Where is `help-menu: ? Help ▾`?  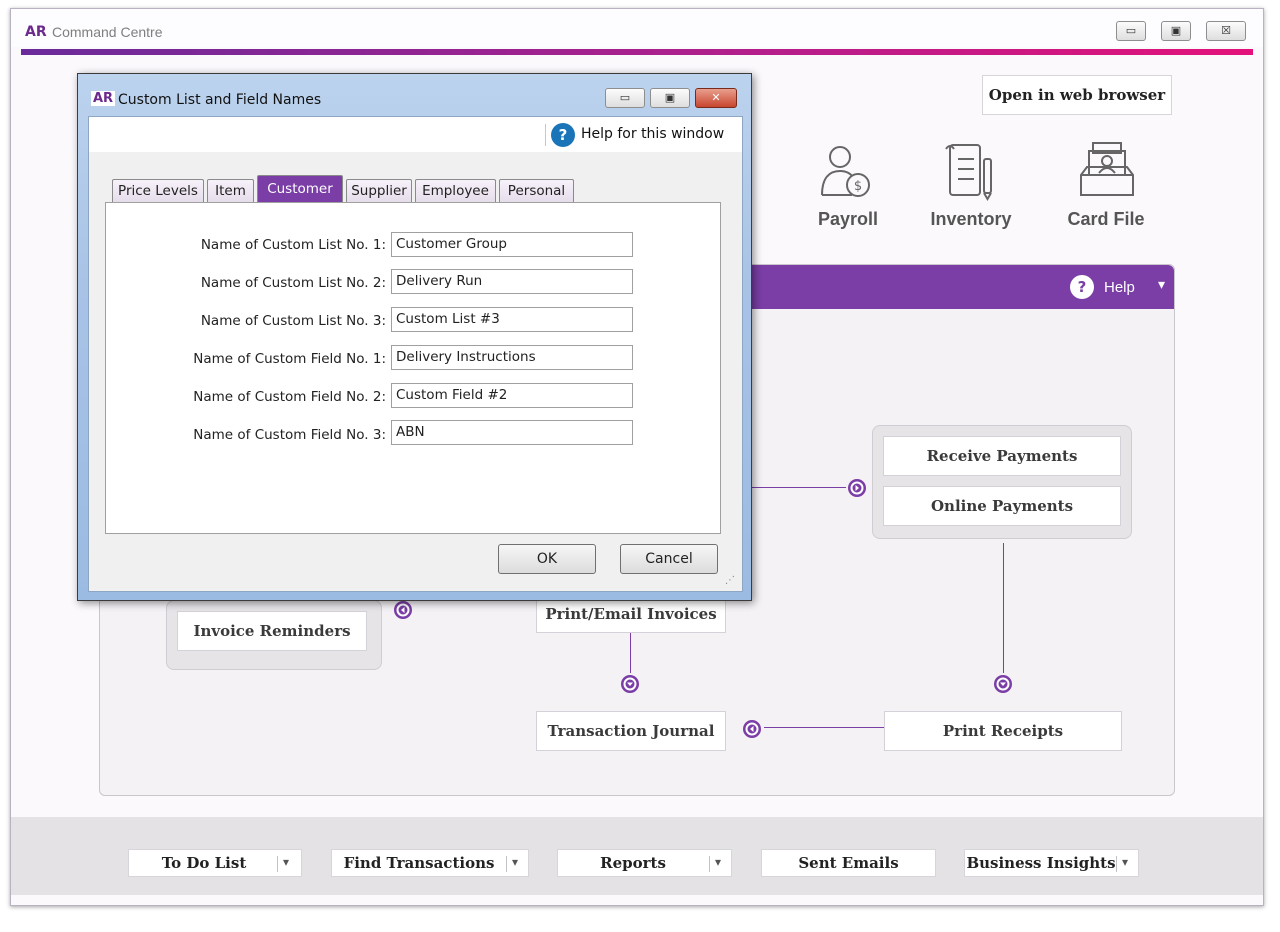 help-menu: ? Help ▾ is located at coordinates (1120, 288).